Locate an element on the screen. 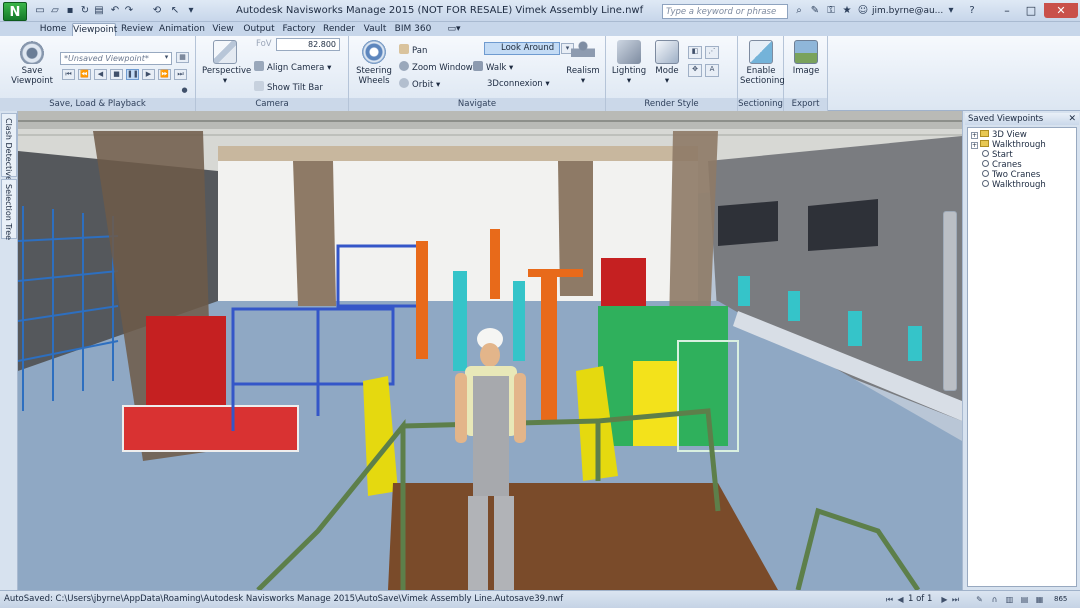 The width and height of the screenshot is (1080, 608). manage-viewpoints-icon: ▦ is located at coordinates (182, 57).